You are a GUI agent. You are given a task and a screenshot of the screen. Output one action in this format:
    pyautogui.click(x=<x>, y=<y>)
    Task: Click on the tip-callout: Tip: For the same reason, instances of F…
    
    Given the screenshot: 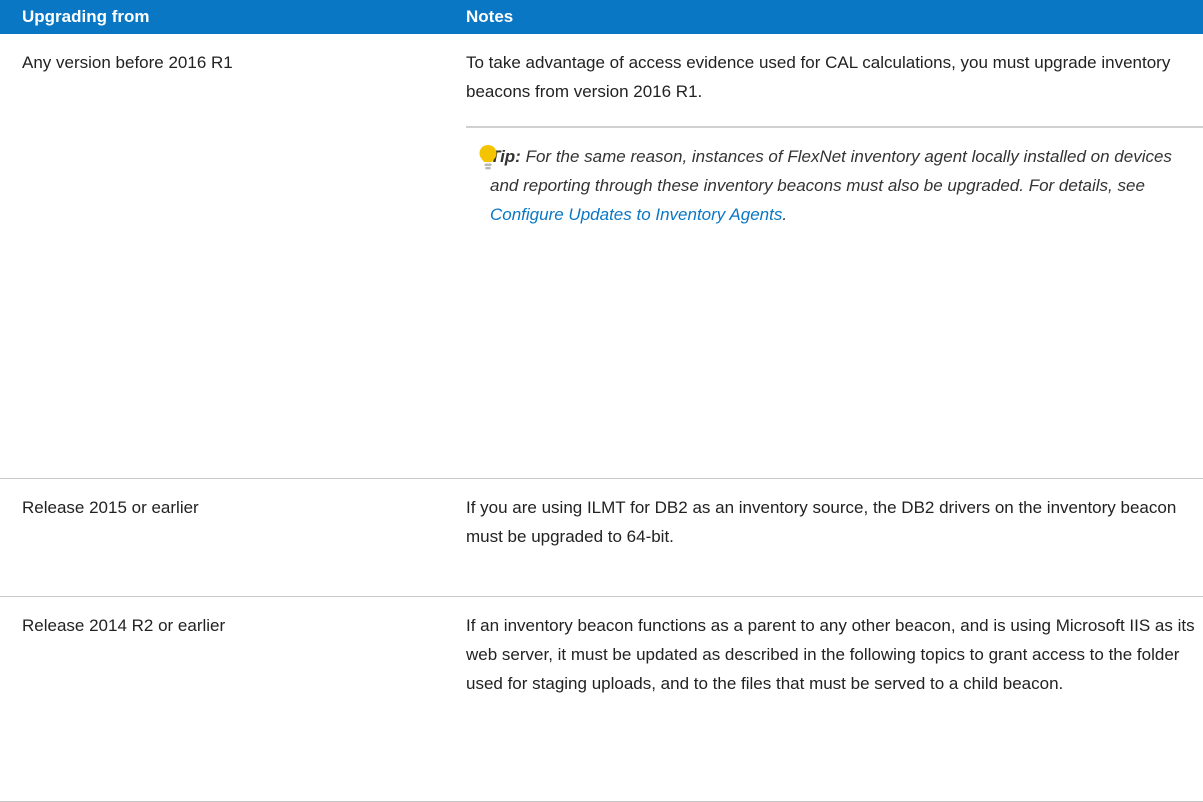 What is the action you would take?
    pyautogui.click(x=834, y=177)
    